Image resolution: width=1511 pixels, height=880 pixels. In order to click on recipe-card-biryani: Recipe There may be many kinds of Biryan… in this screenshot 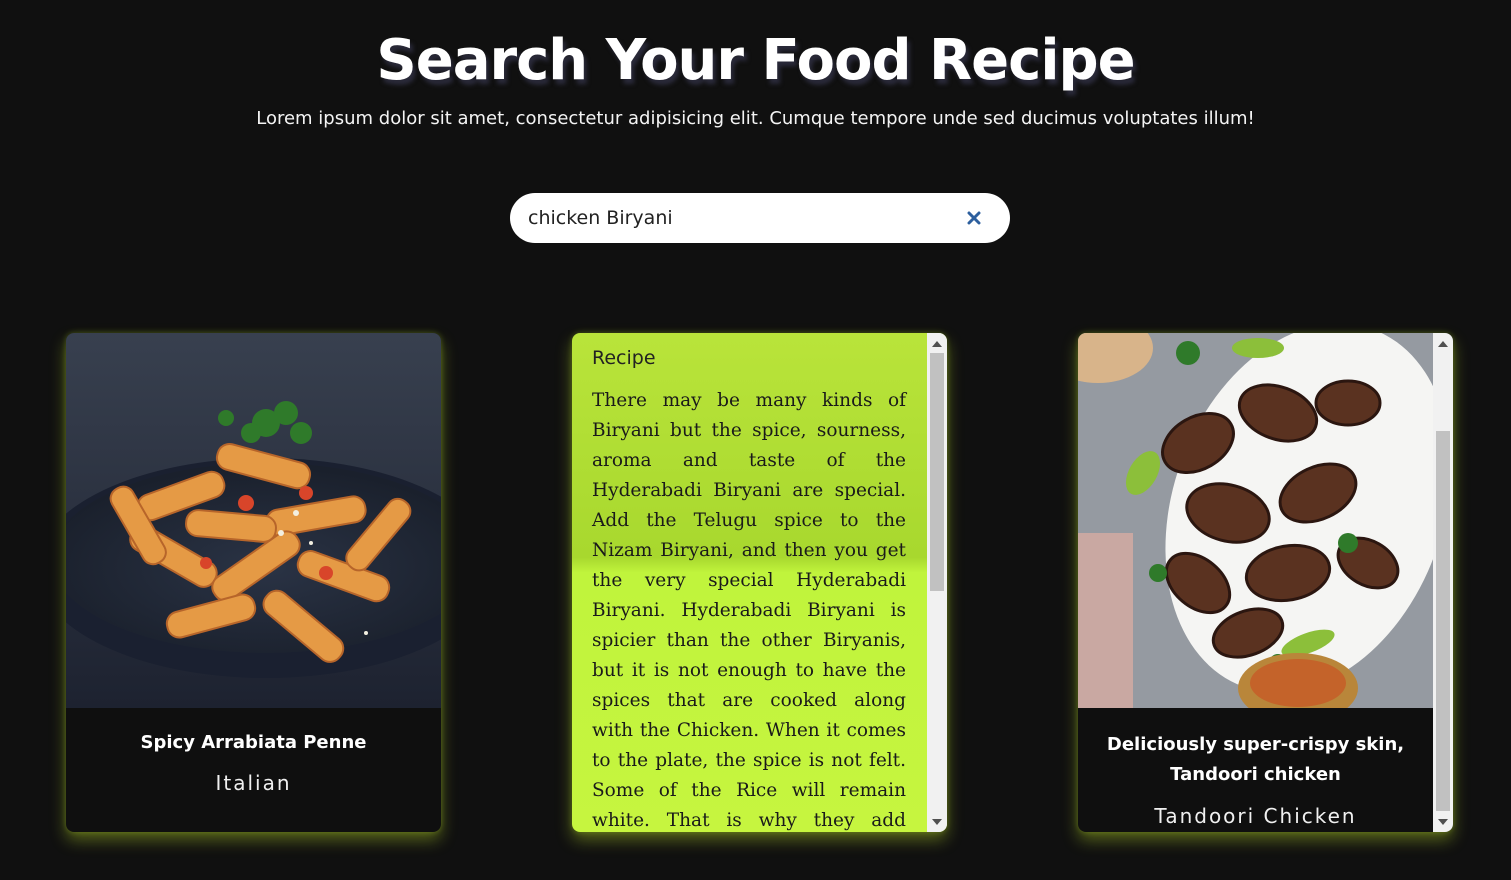, I will do `click(759, 582)`.